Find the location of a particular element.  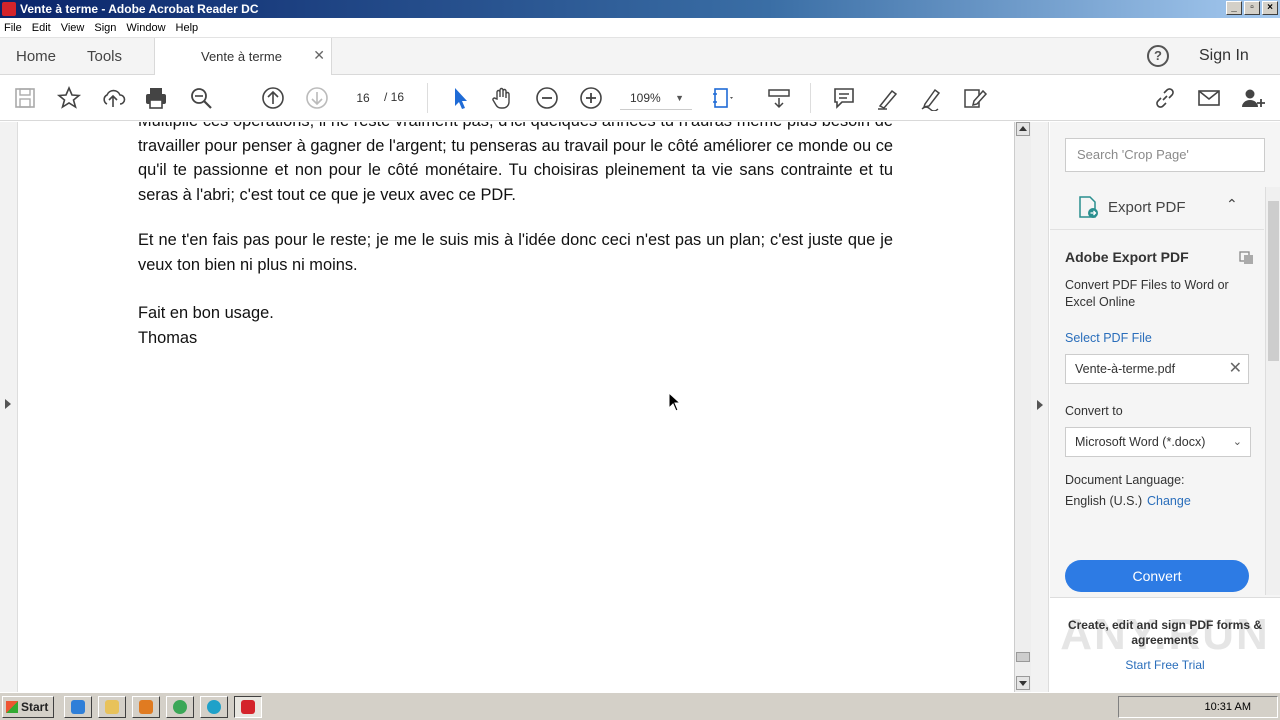

sign-in-link: Sign In is located at coordinates (1224, 56).